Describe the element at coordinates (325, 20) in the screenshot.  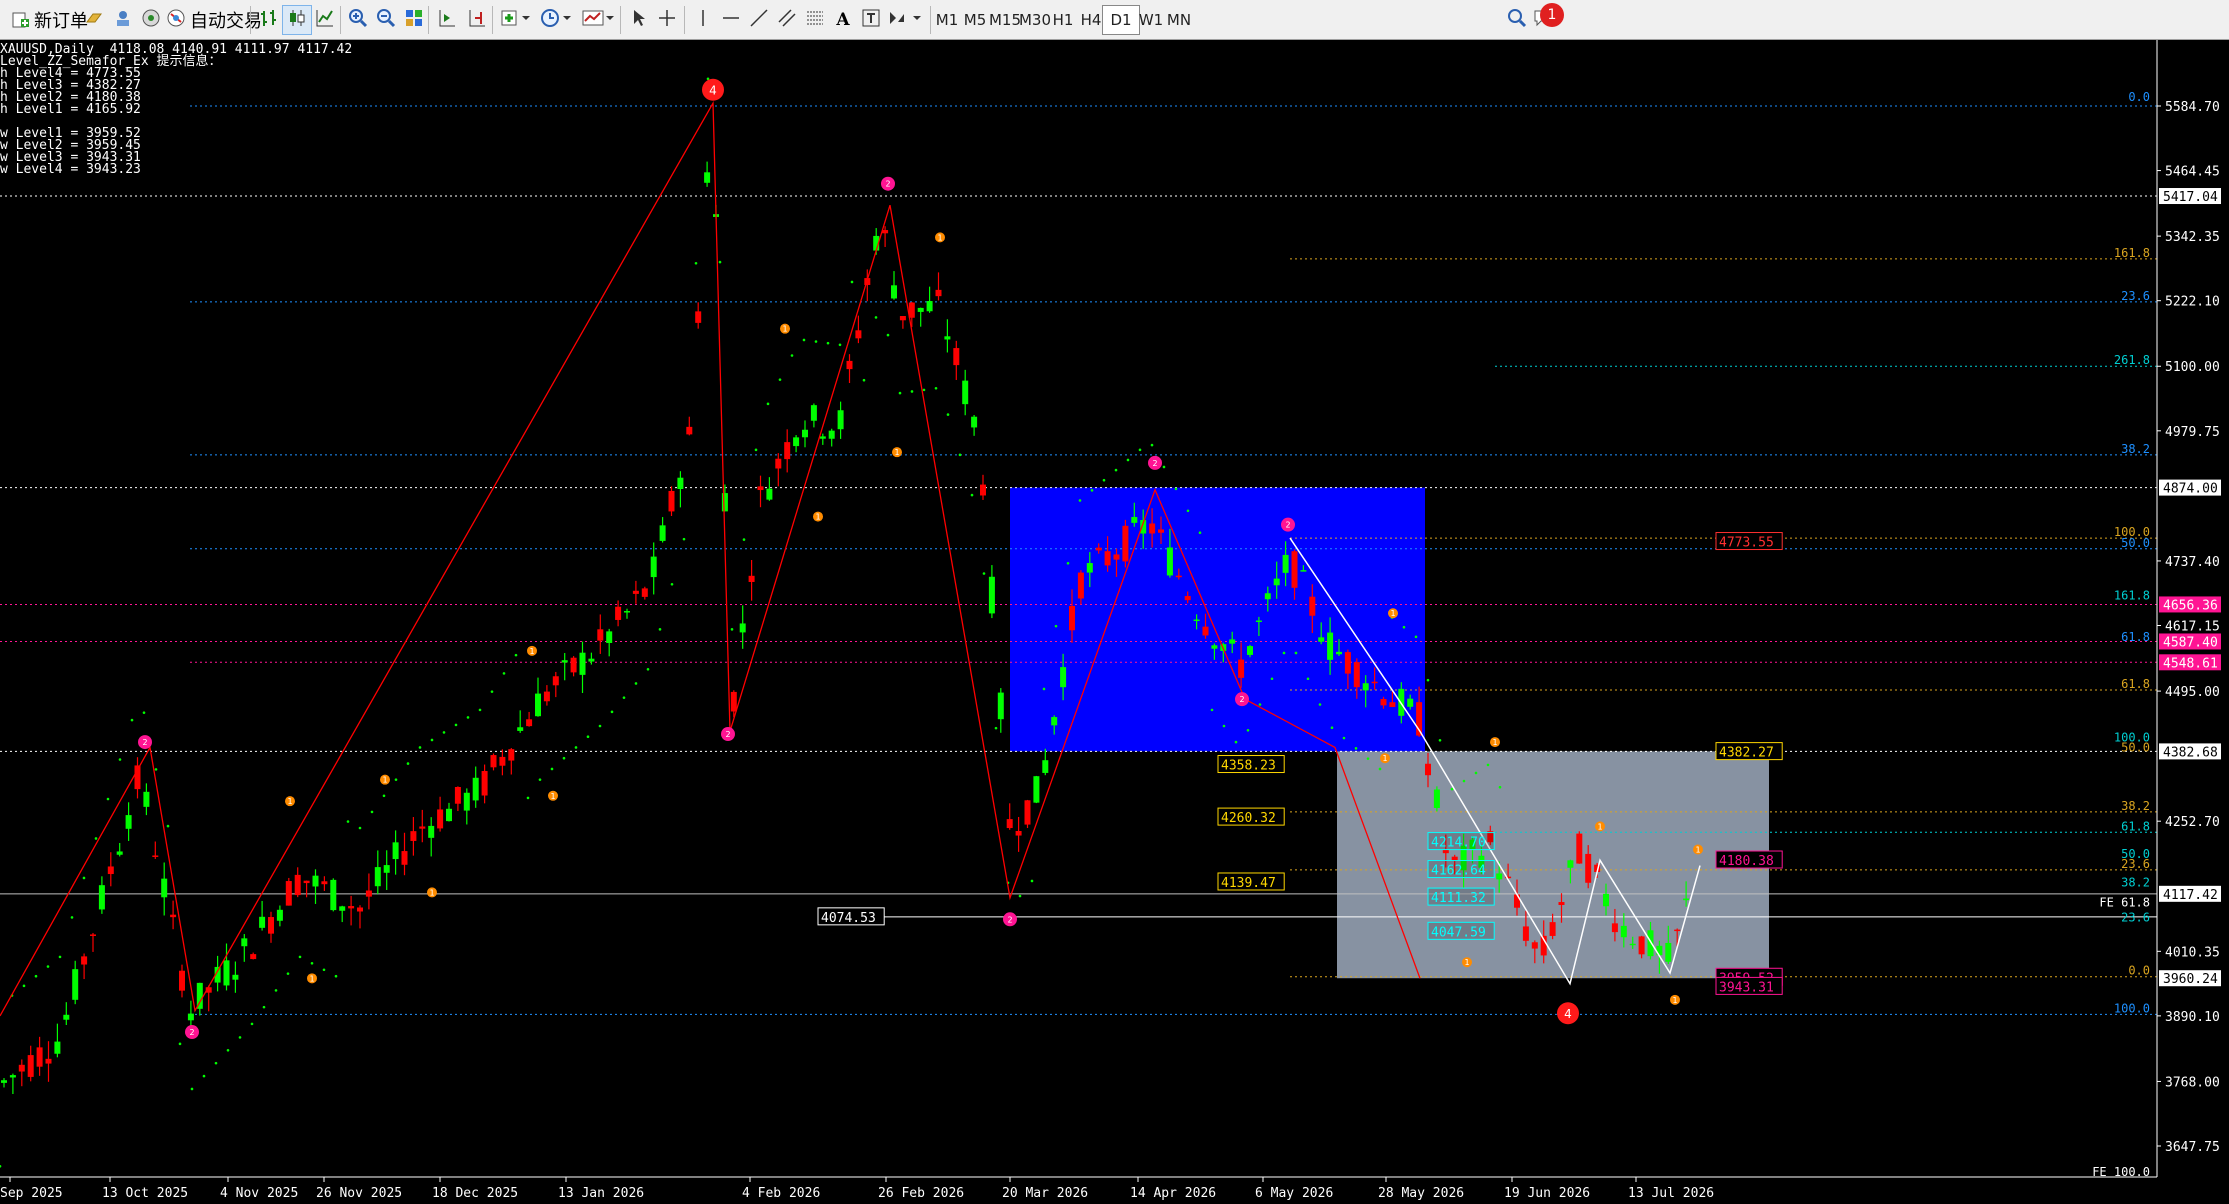
I see `line-chart-button` at that location.